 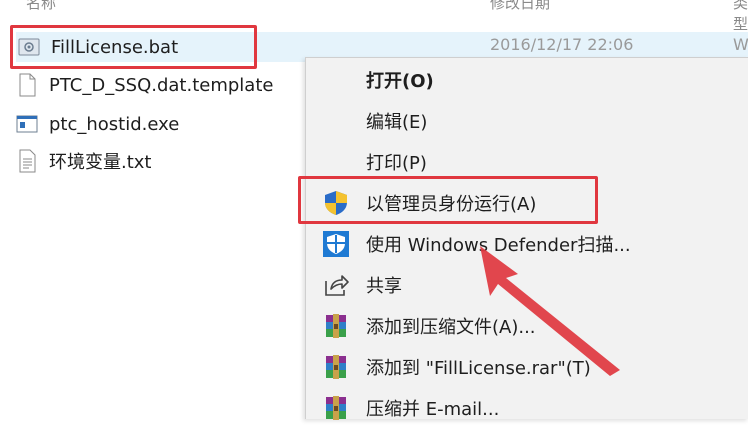 What do you see at coordinates (520, 6) in the screenshot?
I see `date-column-header: 修改日期` at bounding box center [520, 6].